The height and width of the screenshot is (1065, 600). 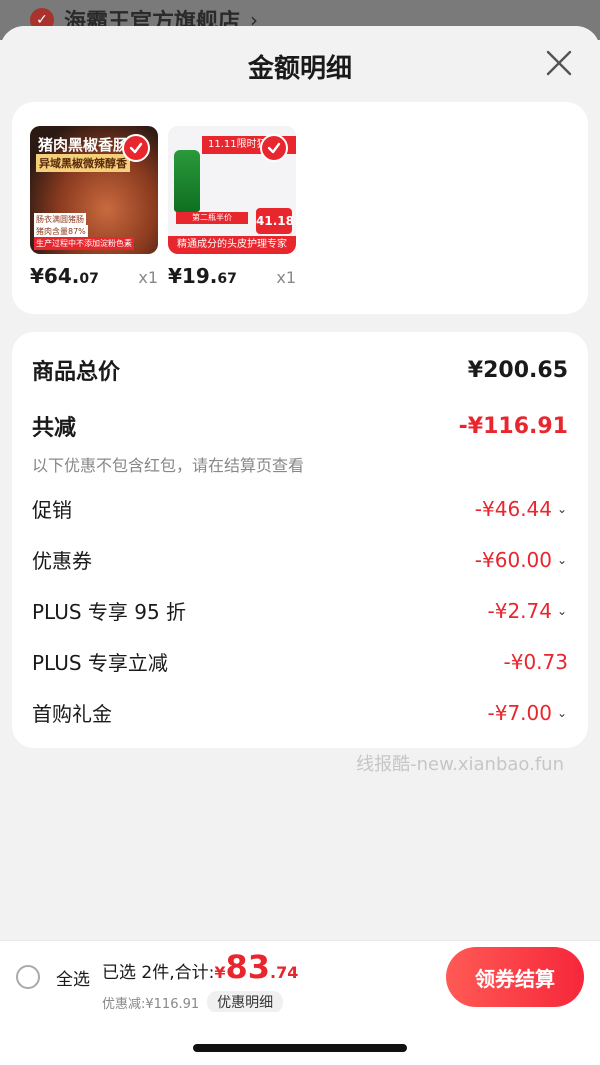 What do you see at coordinates (83, 145) in the screenshot?
I see `thumb-text: 猪肉黑椒香肠` at bounding box center [83, 145].